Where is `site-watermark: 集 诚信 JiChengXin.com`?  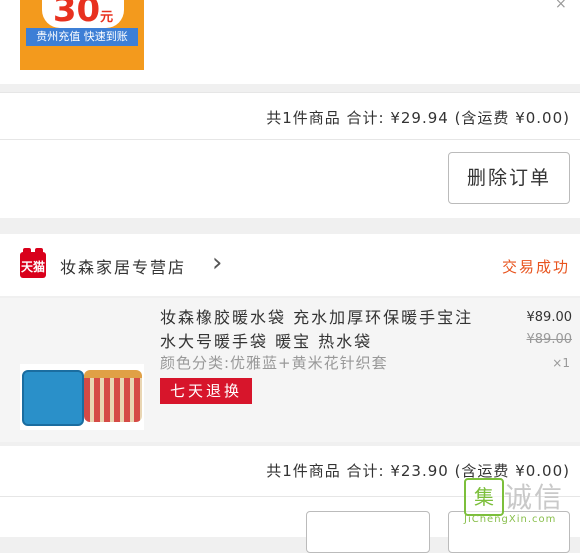 site-watermark: 集 诚信 JiChengXin.com is located at coordinates (521, 501).